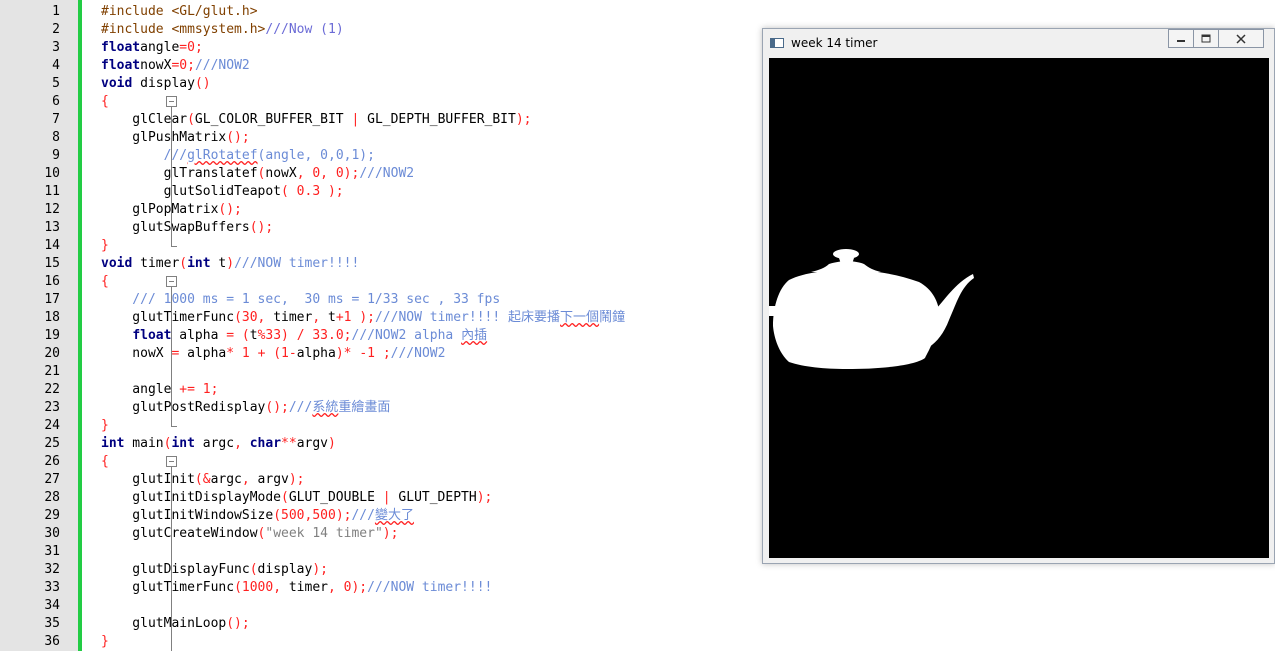 The width and height of the screenshot is (1275, 651). What do you see at coordinates (171, 101) in the screenshot?
I see `fold-toggle-display` at bounding box center [171, 101].